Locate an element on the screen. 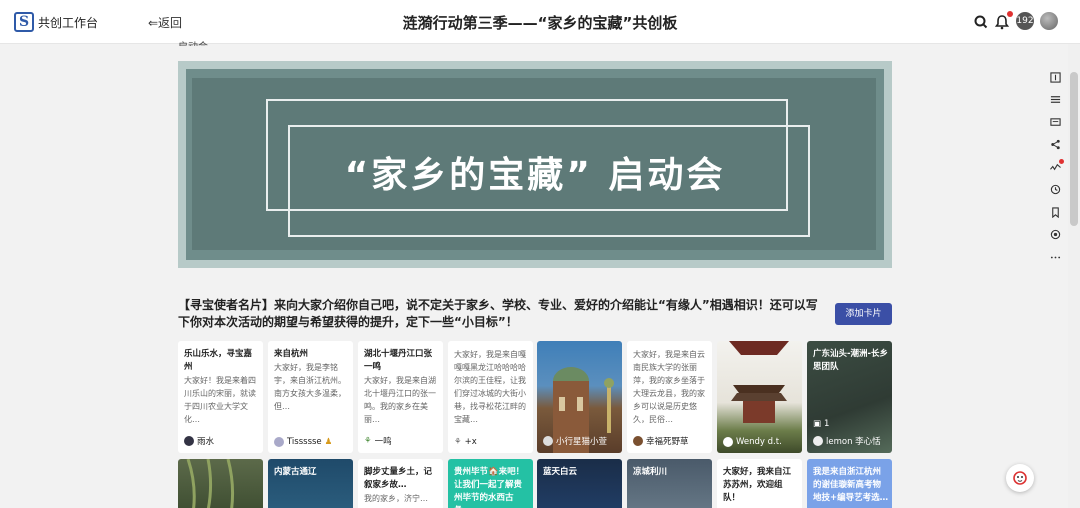  target-icon is located at coordinates (1055, 235).